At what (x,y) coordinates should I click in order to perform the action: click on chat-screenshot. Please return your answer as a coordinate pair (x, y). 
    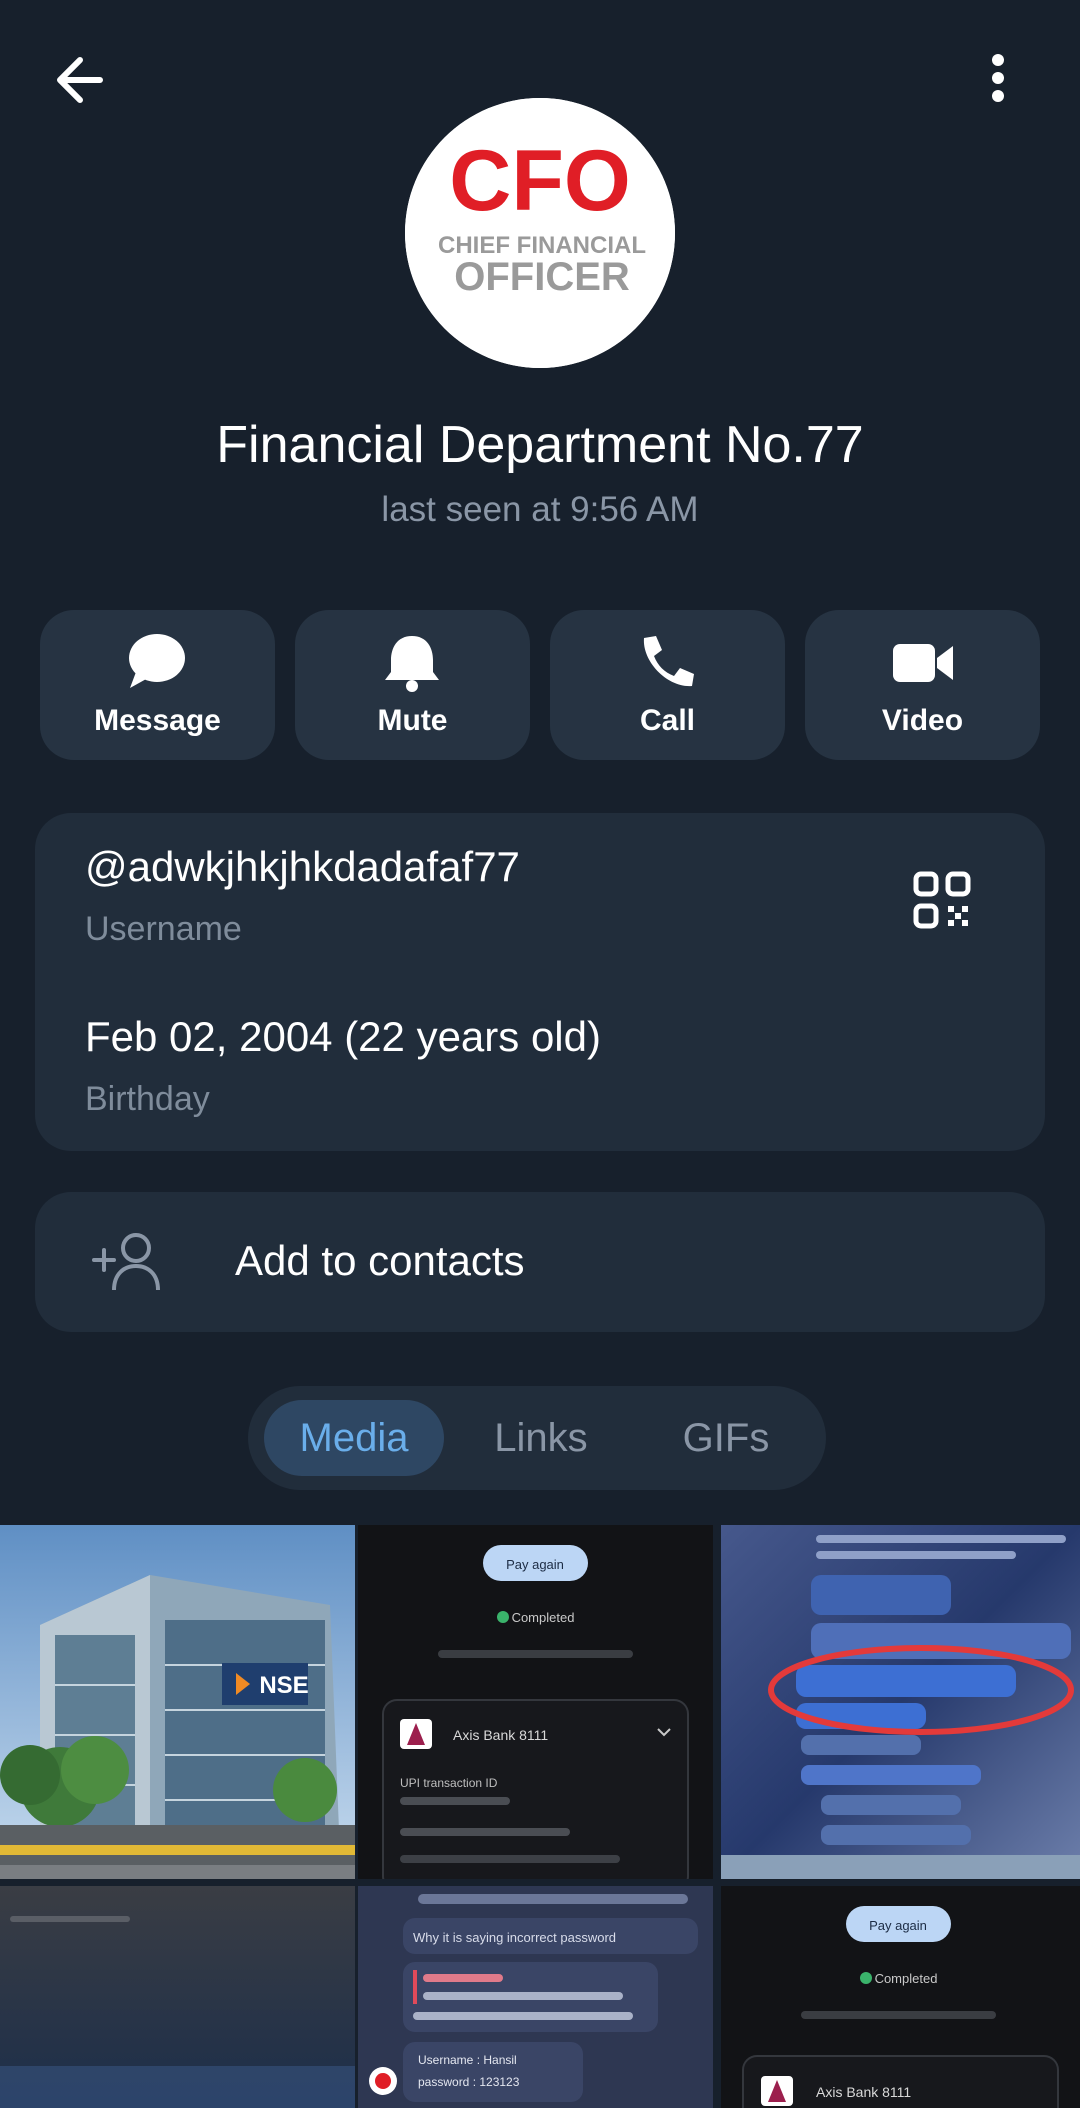
    Looking at the image, I should click on (900, 1702).